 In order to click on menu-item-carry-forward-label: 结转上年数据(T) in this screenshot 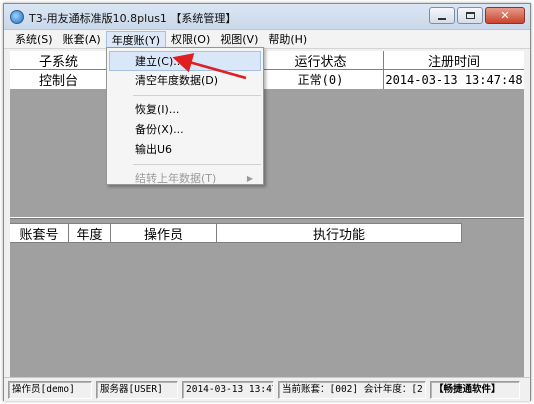, I will do `click(176, 178)`.